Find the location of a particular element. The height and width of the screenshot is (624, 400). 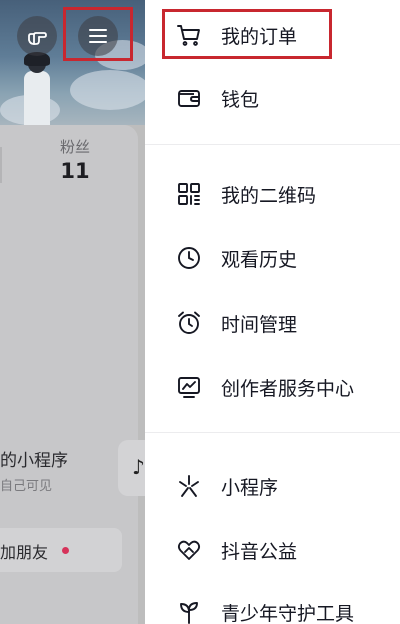

drawer-item-mini-programs: 小程序 is located at coordinates (272, 485).